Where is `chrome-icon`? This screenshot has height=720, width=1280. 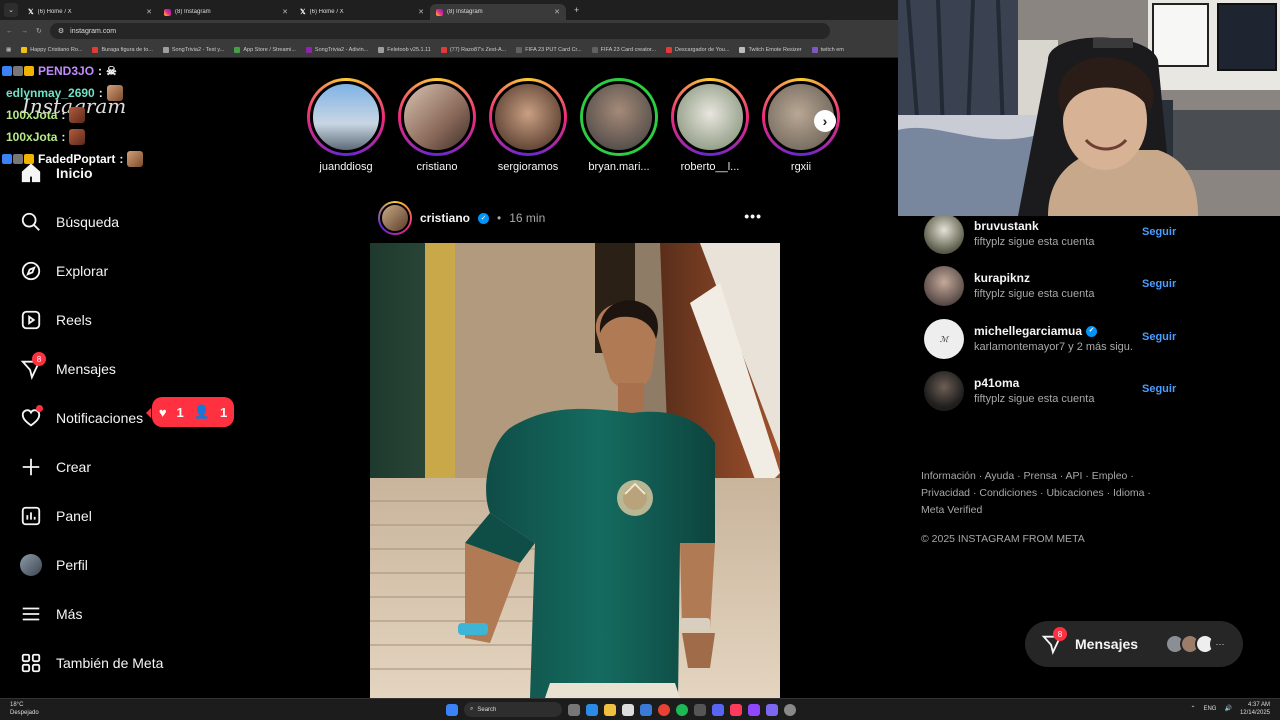 chrome-icon is located at coordinates (664, 709).